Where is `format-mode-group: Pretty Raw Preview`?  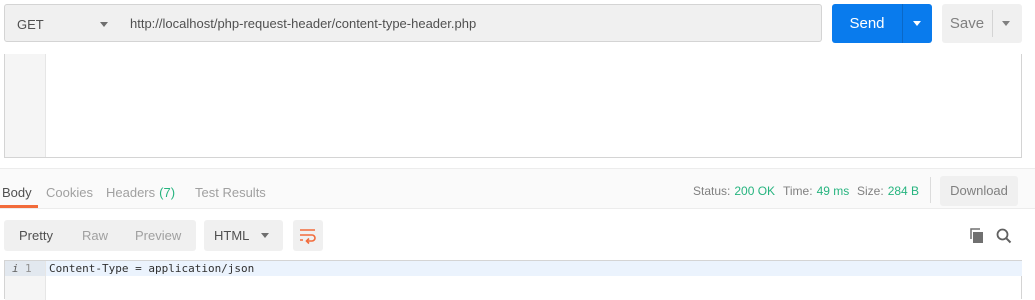 format-mode-group: Pretty Raw Preview is located at coordinates (100, 235).